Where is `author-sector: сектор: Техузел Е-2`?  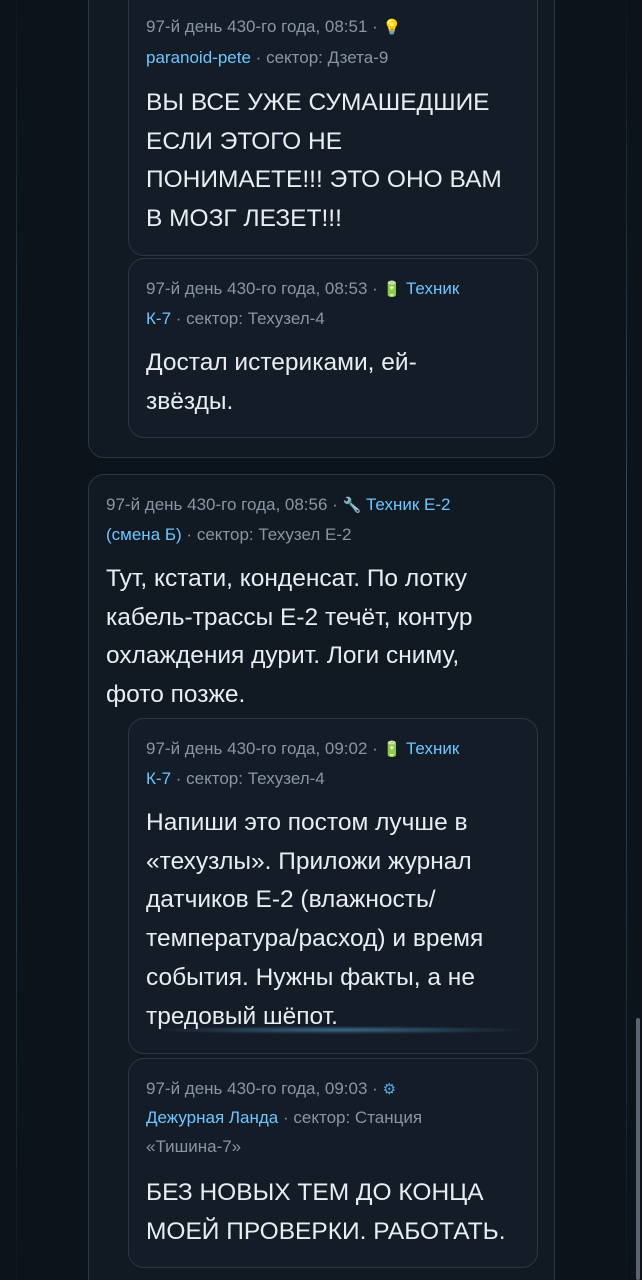
author-sector: сектор: Техузел Е-2 is located at coordinates (274, 534).